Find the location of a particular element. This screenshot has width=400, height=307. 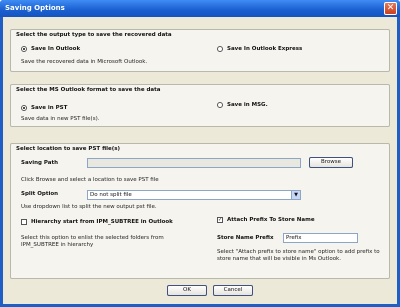

split-option-label: Split Option is located at coordinates (40, 194).